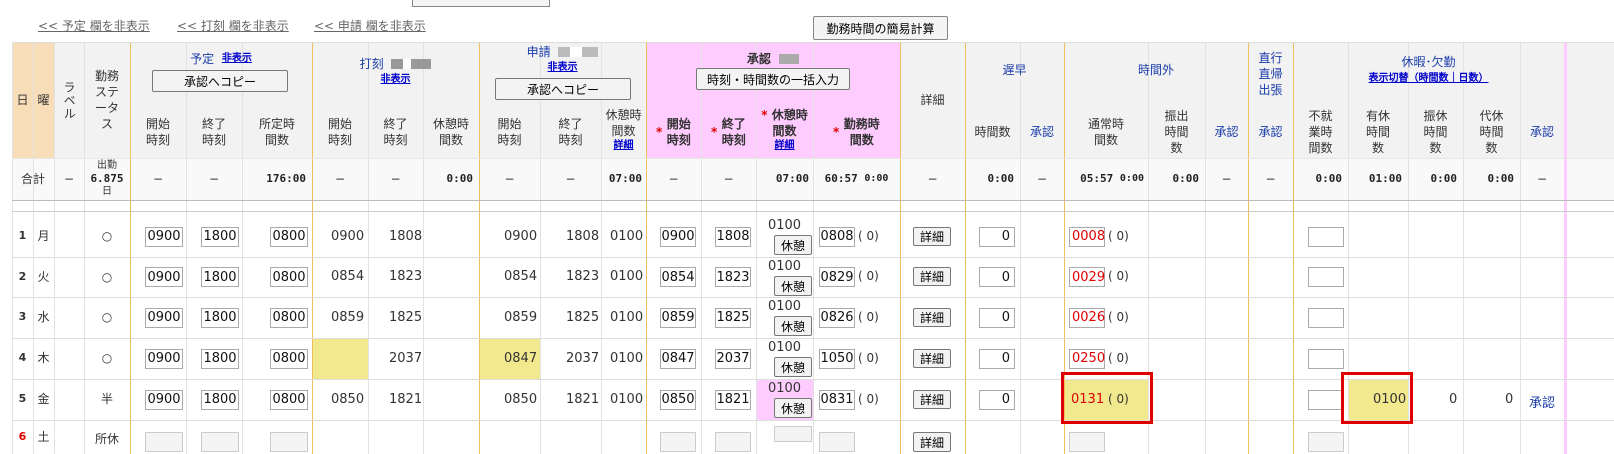  Describe the element at coordinates (678, 358) in the screenshot. I see `approval-start-input: 0847` at that location.